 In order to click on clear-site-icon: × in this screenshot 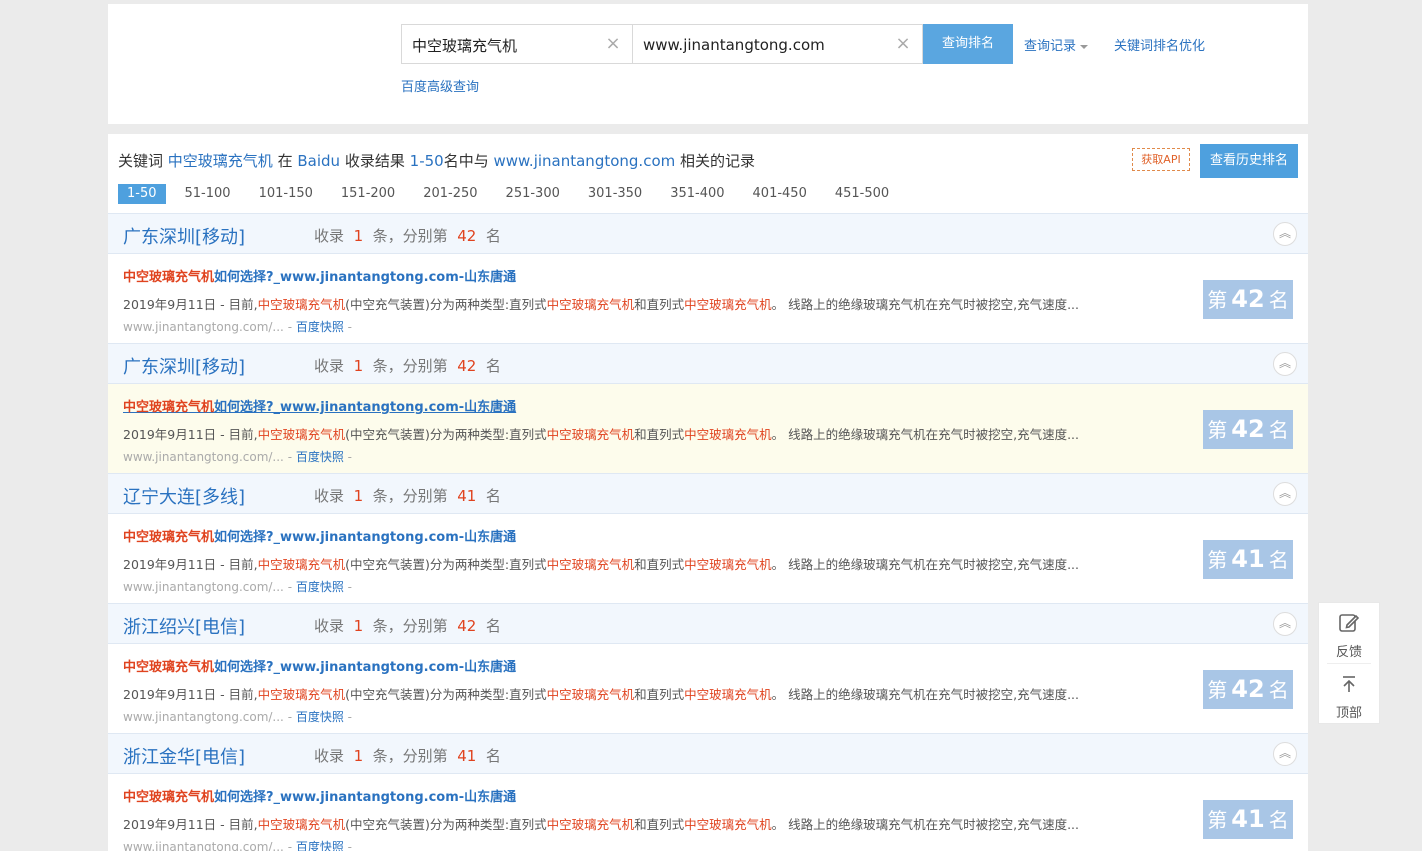, I will do `click(903, 44)`.